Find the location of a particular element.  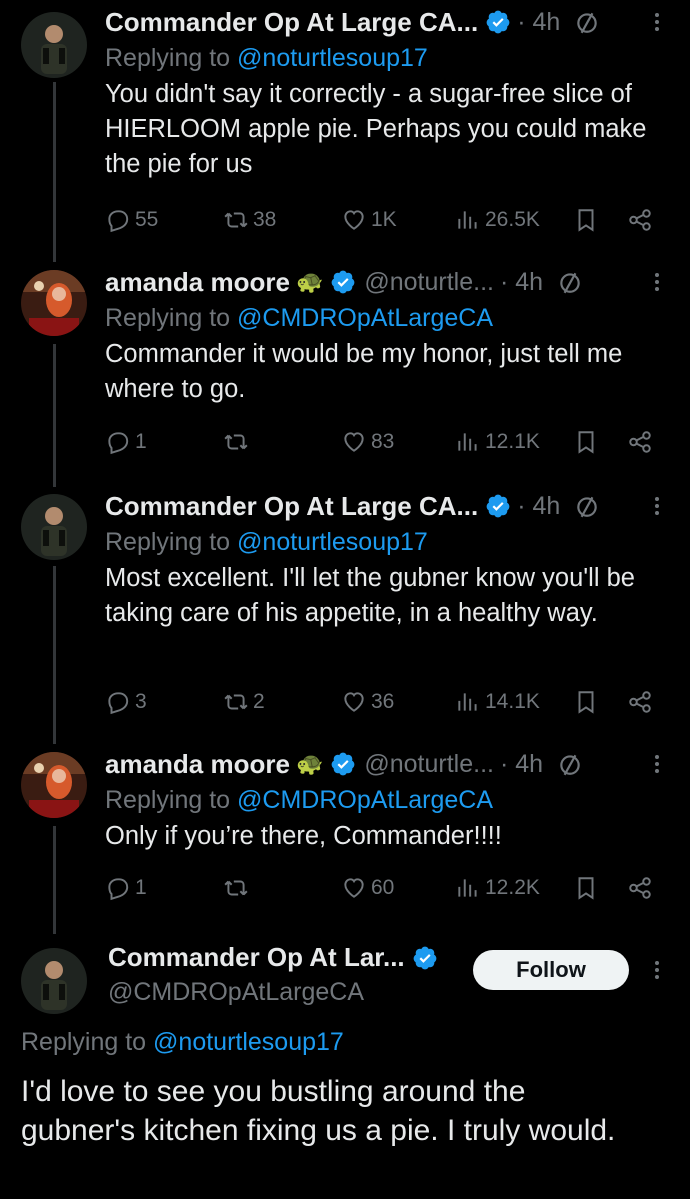

retweet-button: 2 is located at coordinates (244, 702).